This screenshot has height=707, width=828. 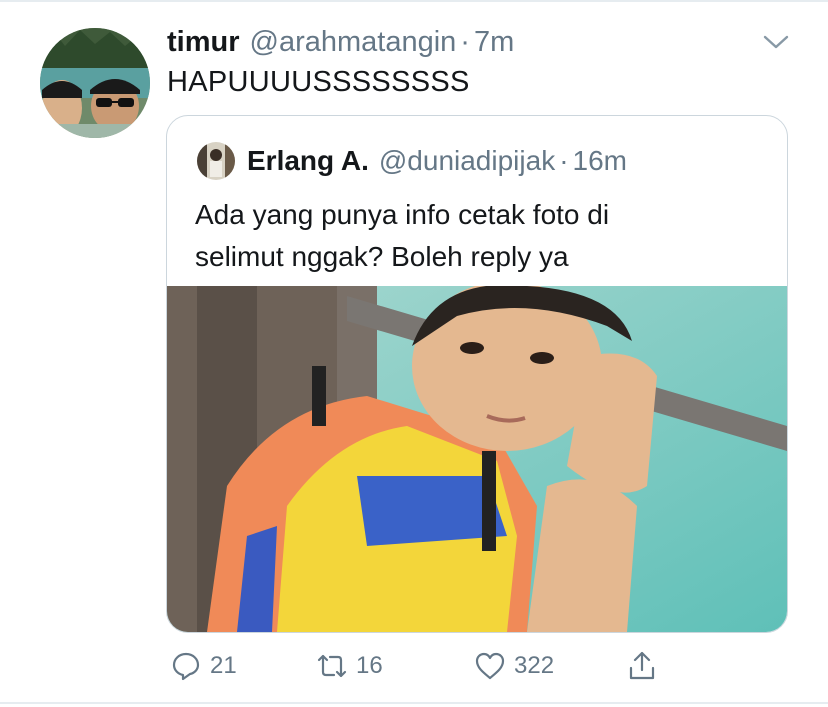 I want to click on like-button: 322, so click(x=514, y=666).